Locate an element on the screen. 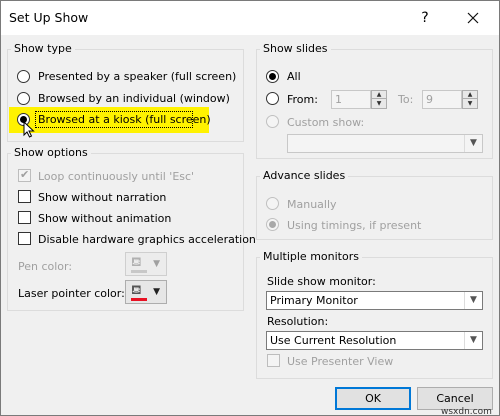 The height and width of the screenshot is (416, 500). radio-presented-by-speaker-label: Presented by a speaker (full screen) is located at coordinates (137, 76).